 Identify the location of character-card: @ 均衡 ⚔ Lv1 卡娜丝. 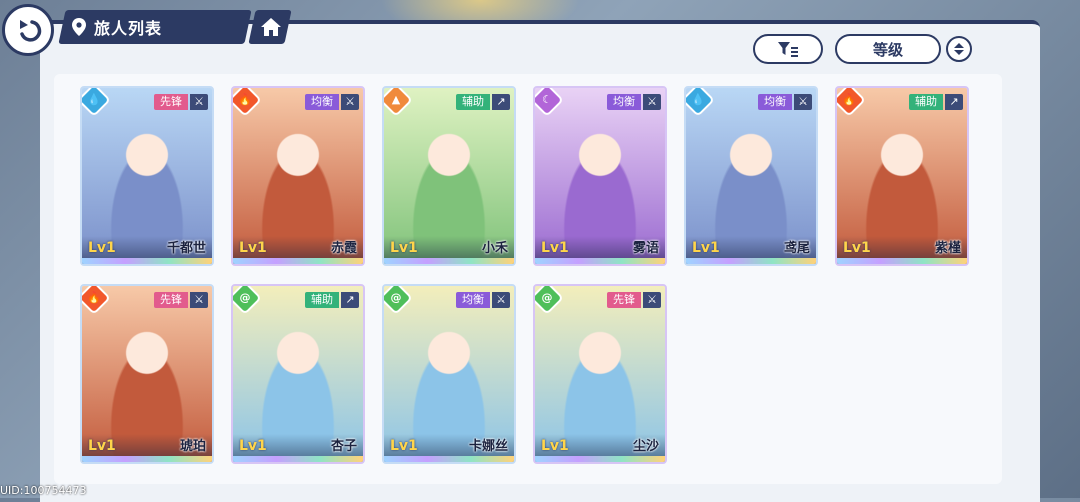
(449, 374).